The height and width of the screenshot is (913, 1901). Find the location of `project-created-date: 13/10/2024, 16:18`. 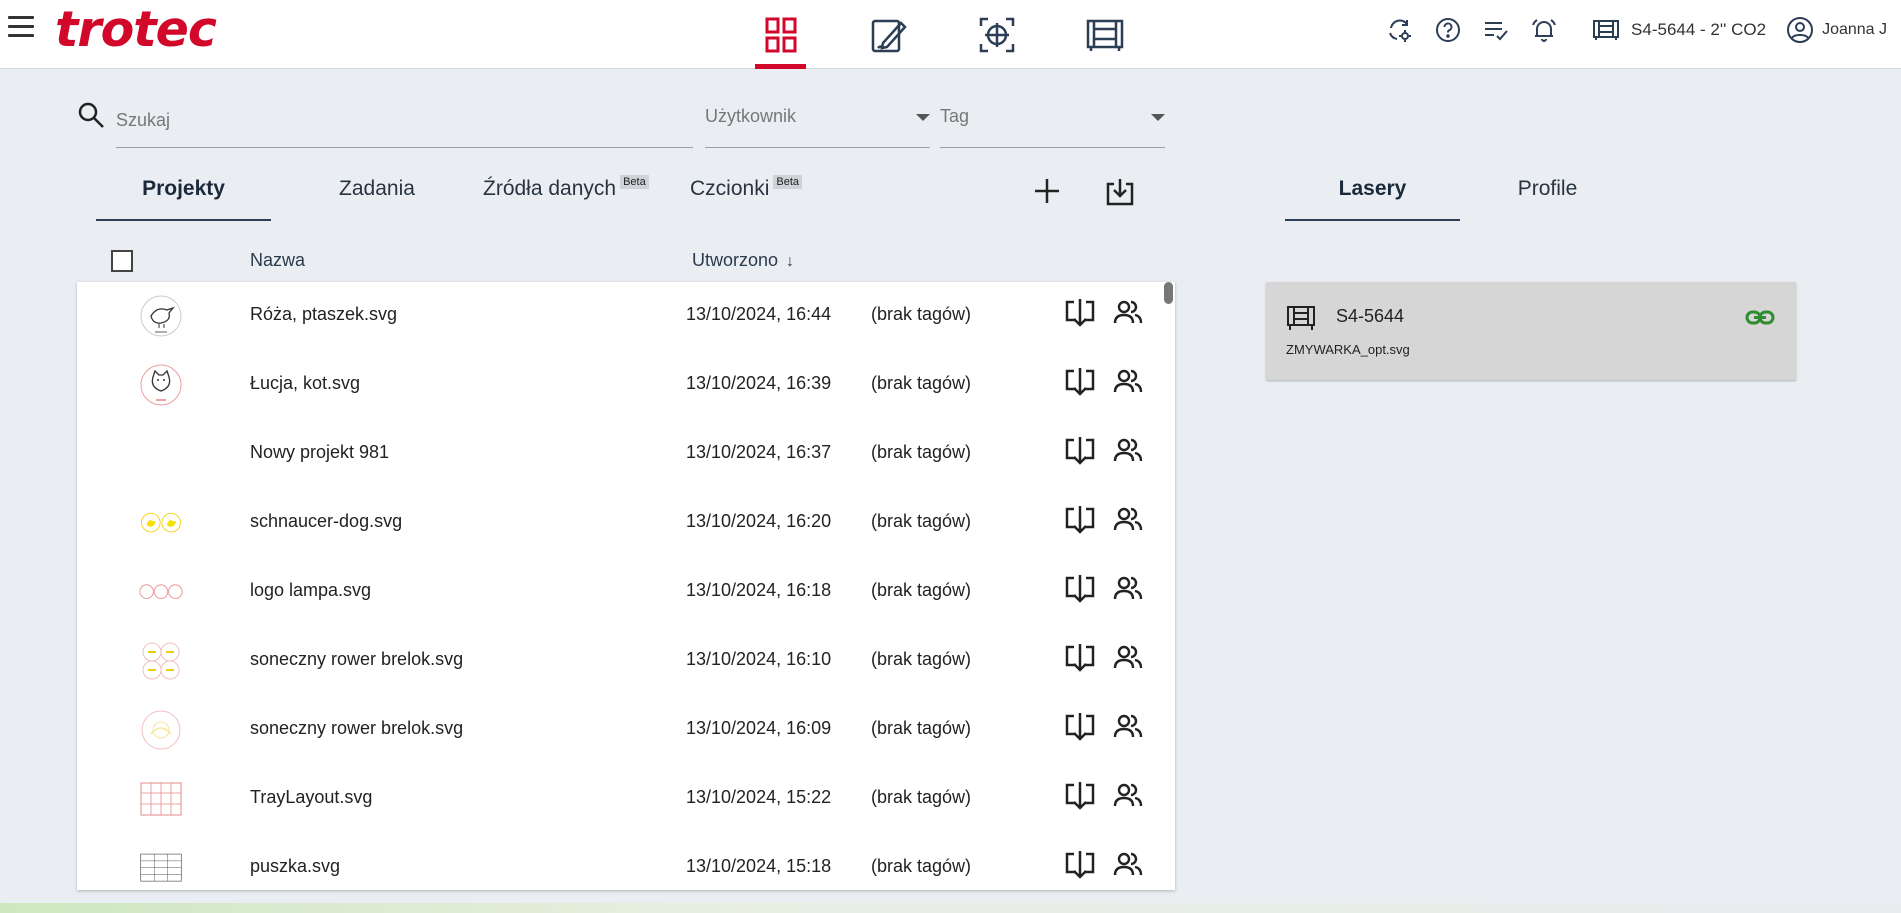

project-created-date: 13/10/2024, 16:18 is located at coordinates (759, 590).